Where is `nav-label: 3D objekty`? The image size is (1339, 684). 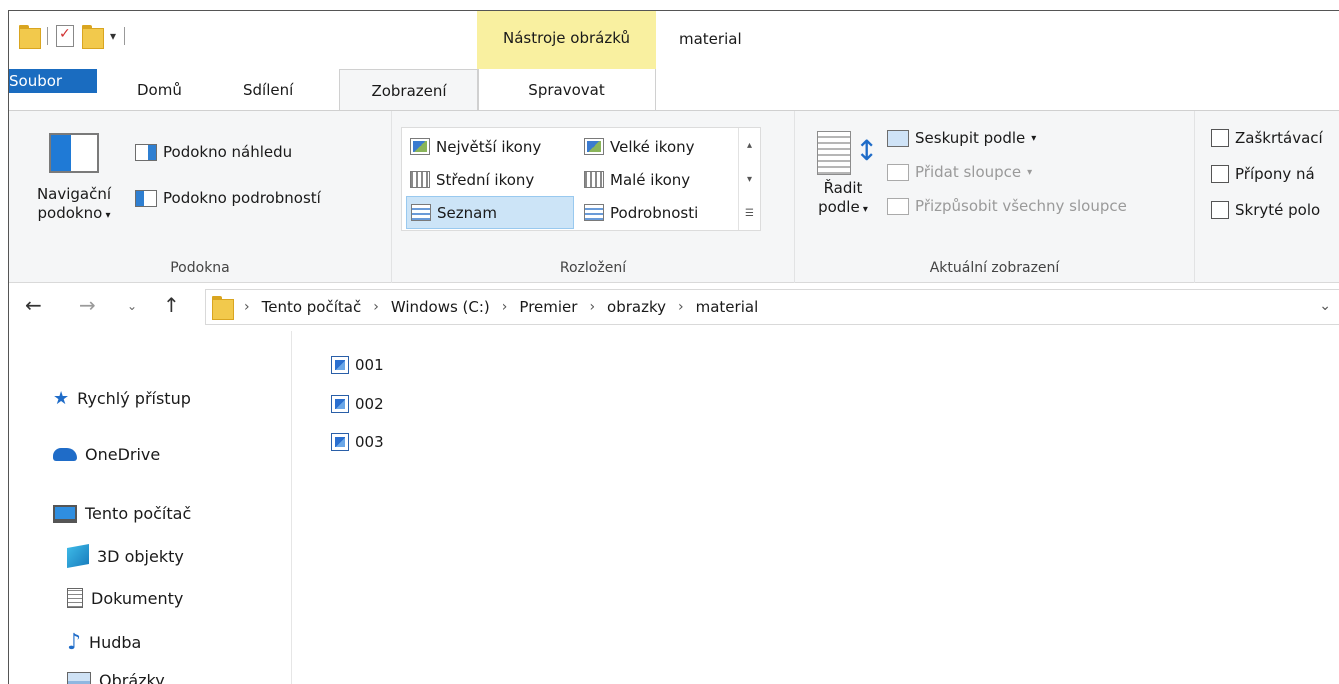 nav-label: 3D objekty is located at coordinates (140, 556).